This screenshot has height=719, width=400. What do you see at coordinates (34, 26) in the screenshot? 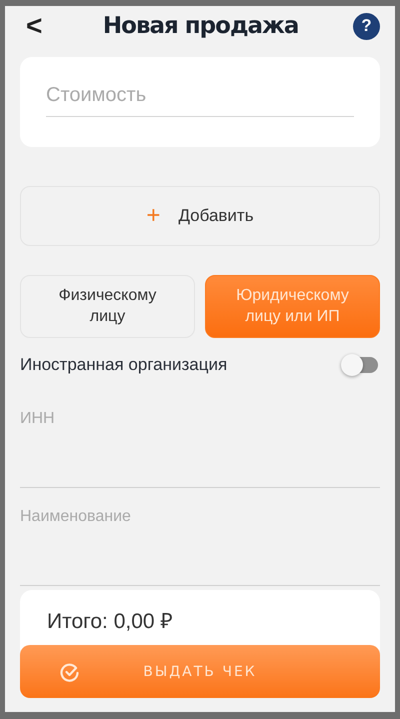
I see `back-button: <` at bounding box center [34, 26].